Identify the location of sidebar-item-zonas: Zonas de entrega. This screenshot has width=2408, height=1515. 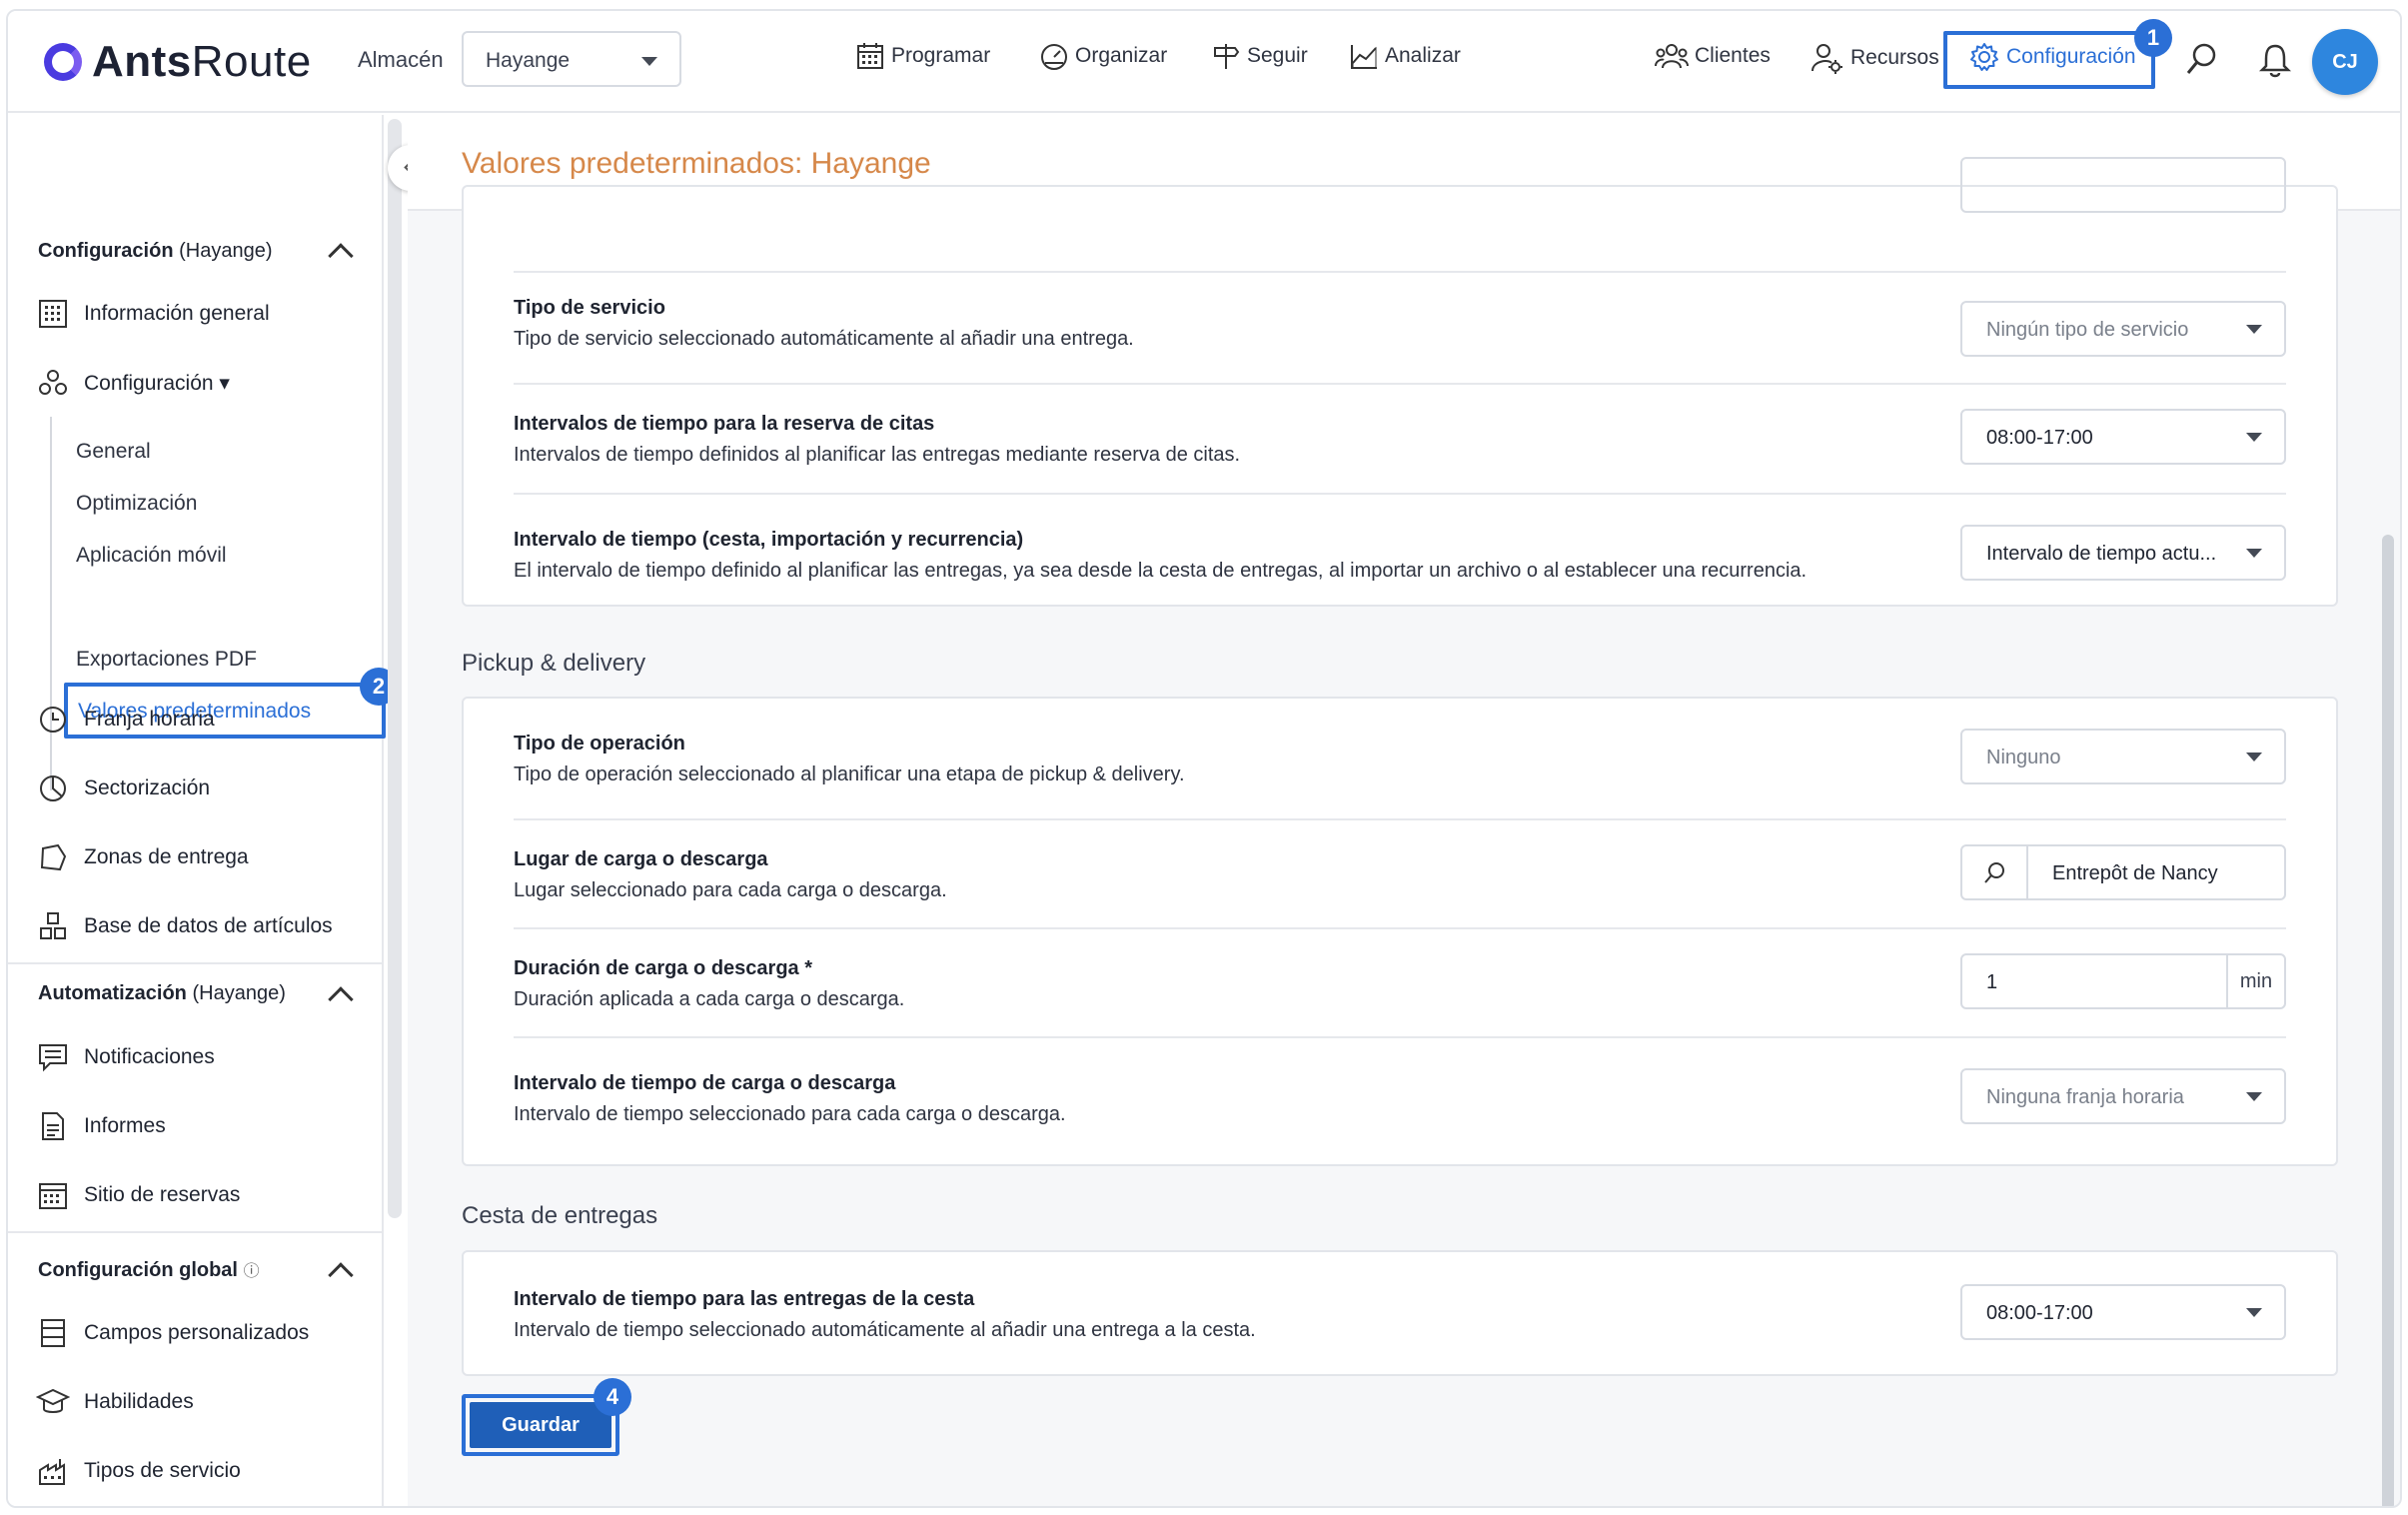
(142, 857).